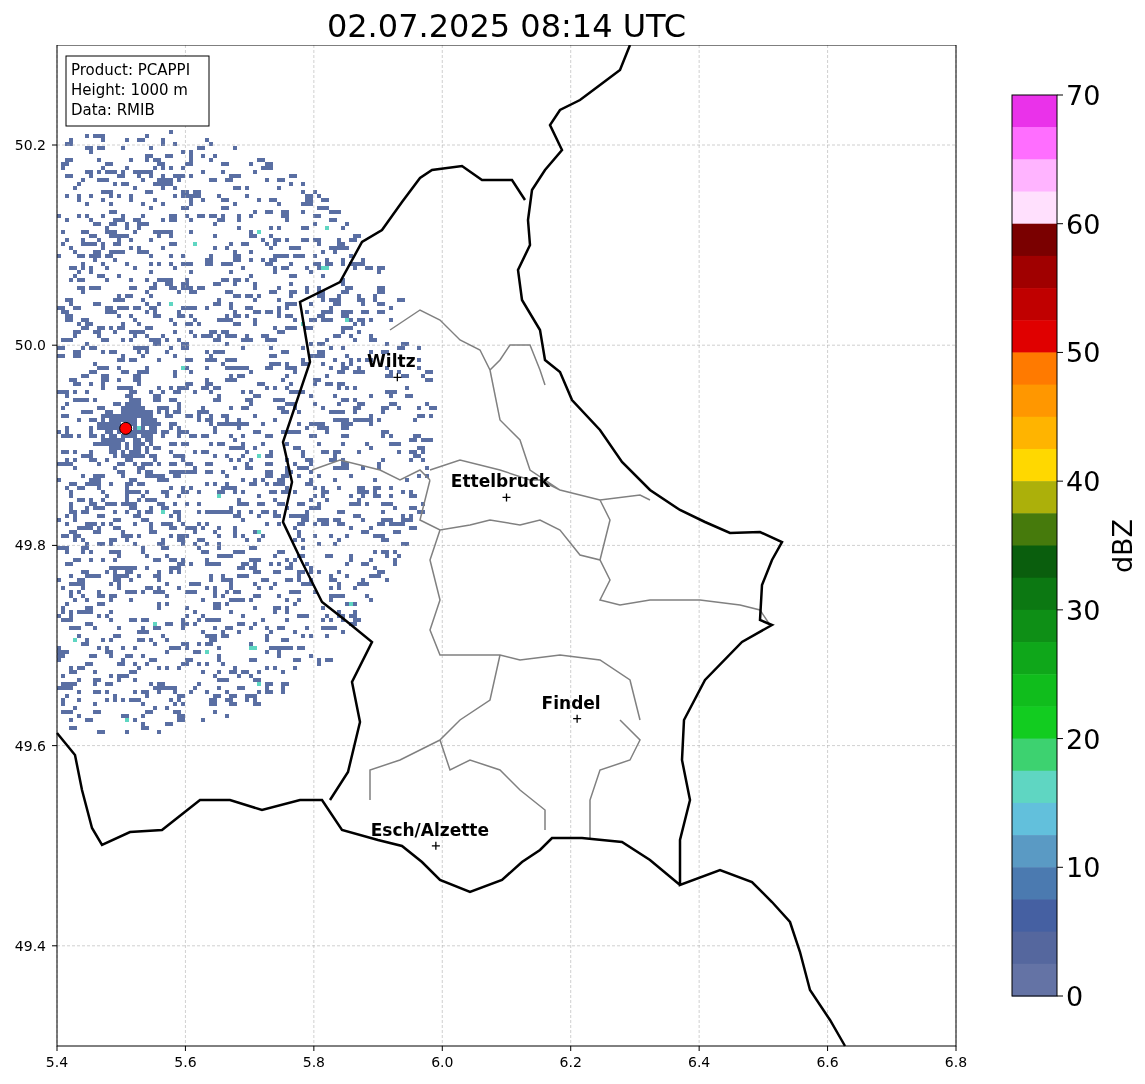  Describe the element at coordinates (30, 945) in the screenshot. I see `y-tick-label: 49.4` at that location.